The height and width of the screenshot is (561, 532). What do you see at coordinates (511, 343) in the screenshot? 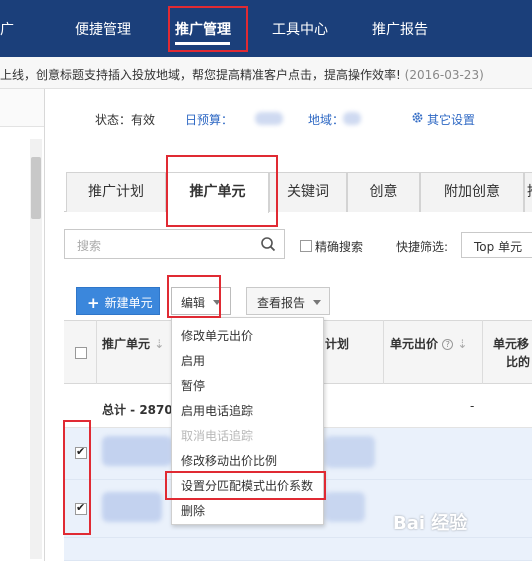
I see `column-header-mobile-ratio: 单元移` at bounding box center [511, 343].